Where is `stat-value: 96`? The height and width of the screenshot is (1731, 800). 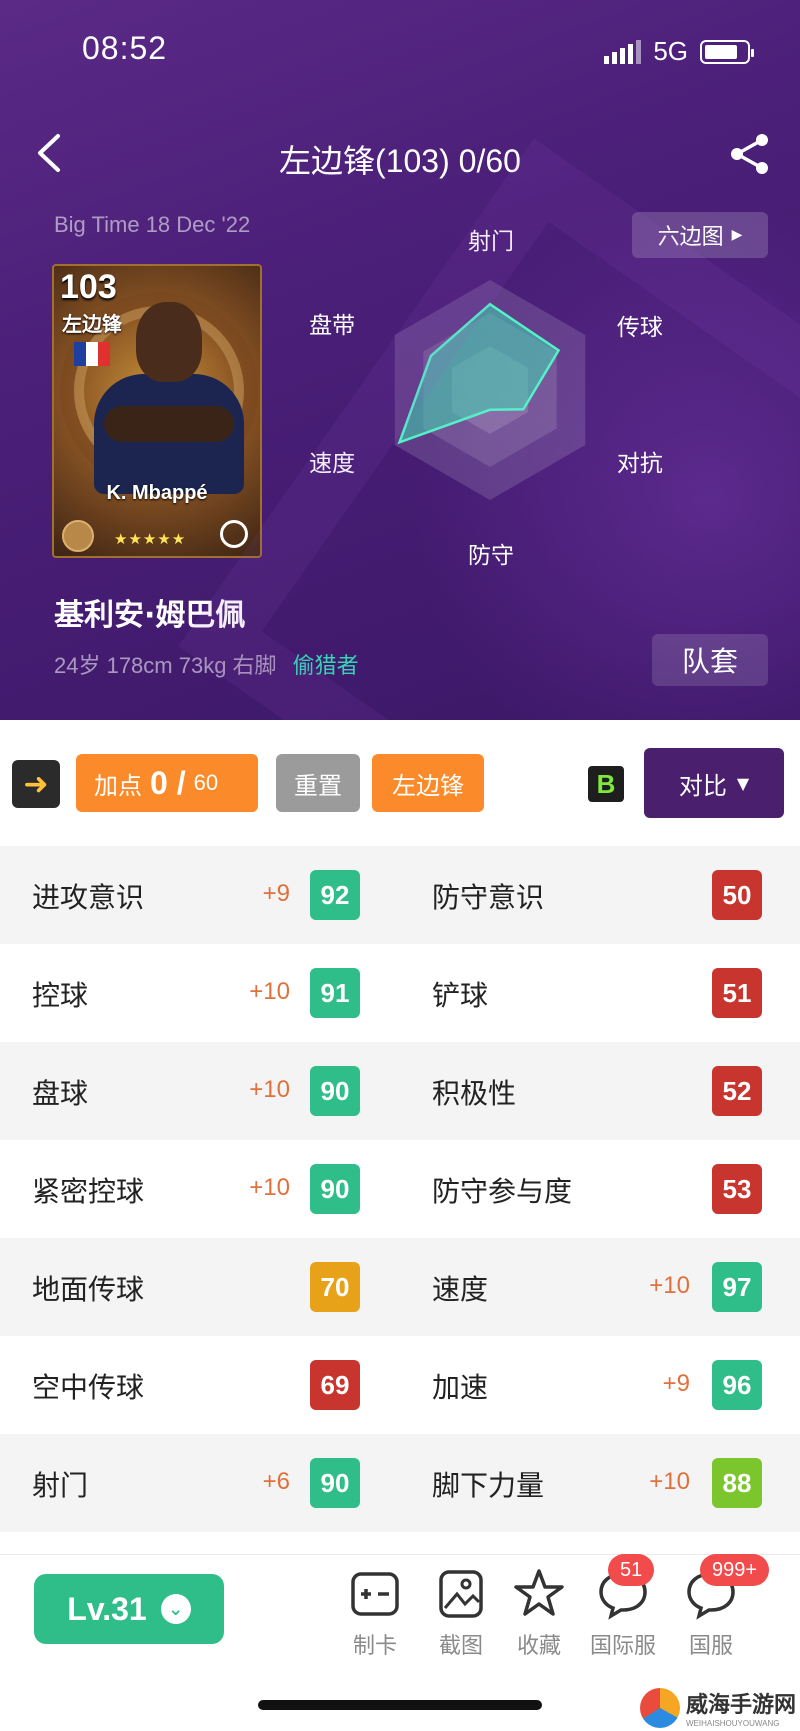
stat-value: 96 is located at coordinates (737, 1385).